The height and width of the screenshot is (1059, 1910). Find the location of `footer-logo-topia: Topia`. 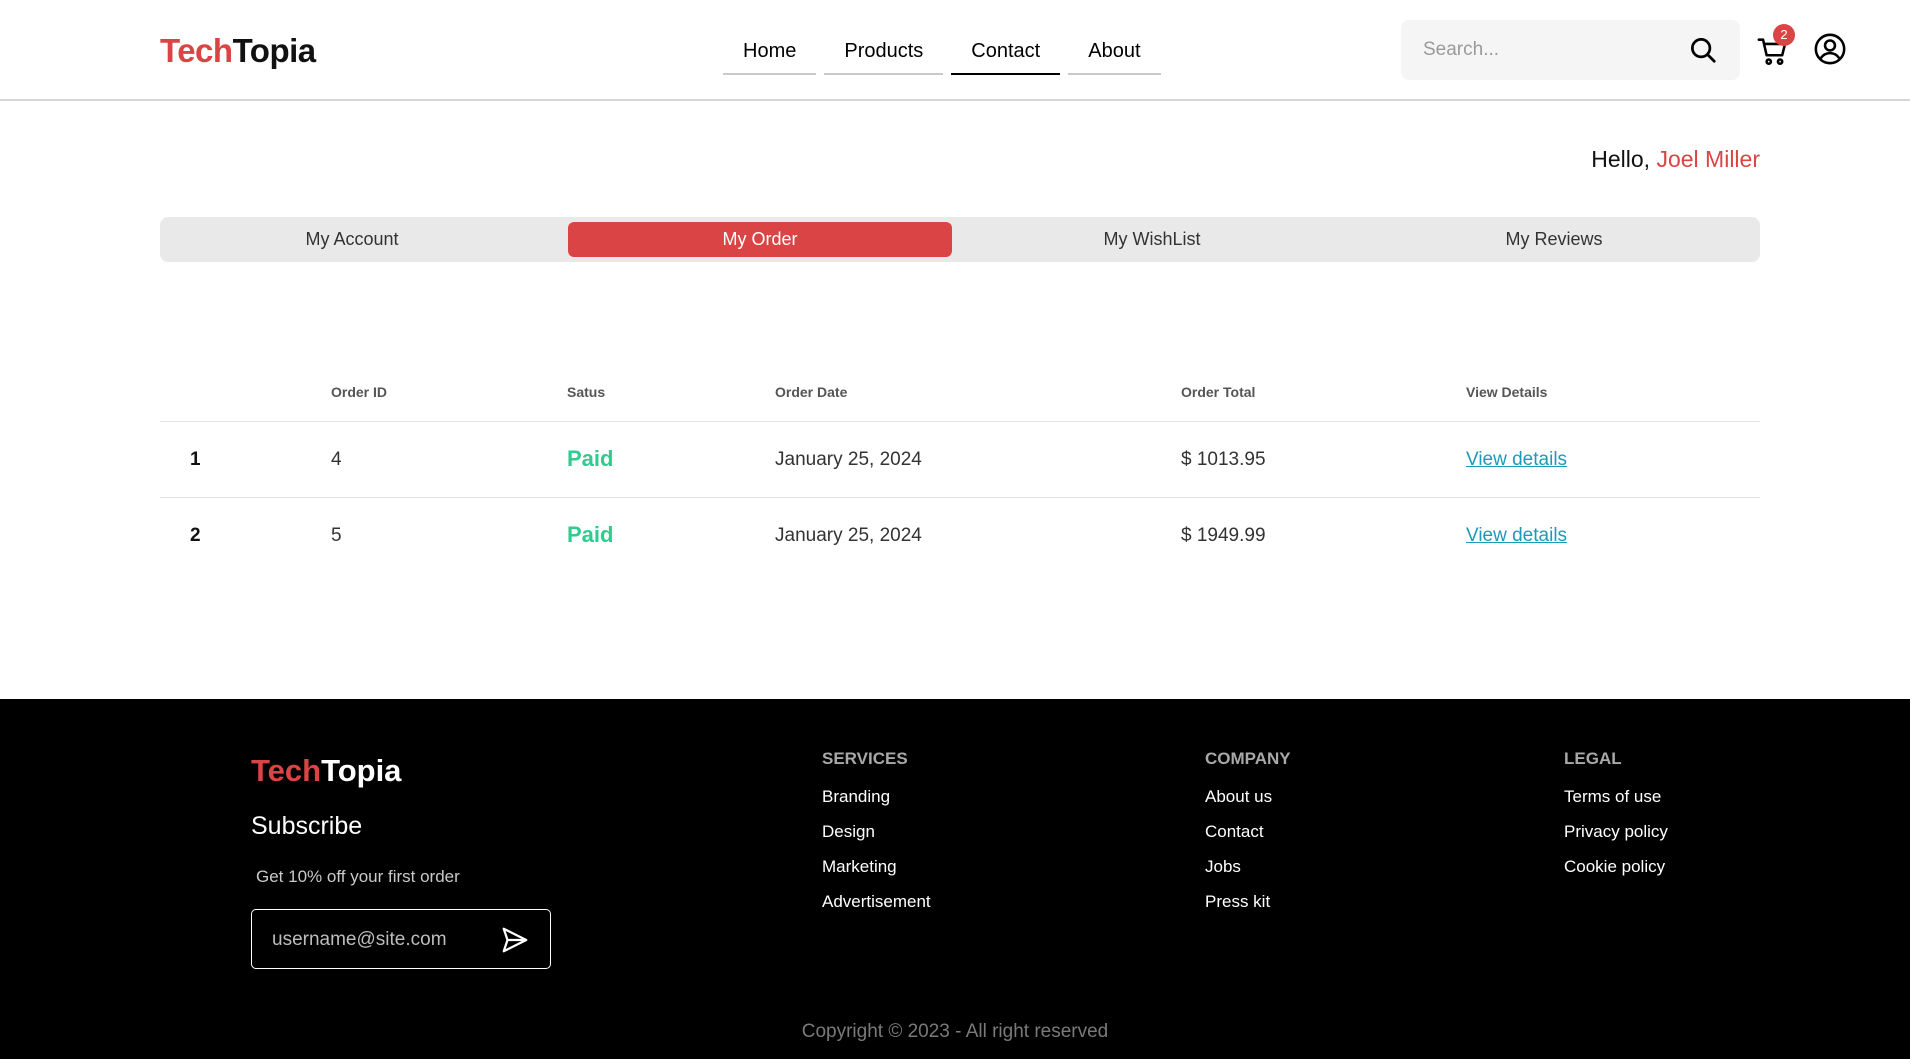

footer-logo-topia: Topia is located at coordinates (361, 770).